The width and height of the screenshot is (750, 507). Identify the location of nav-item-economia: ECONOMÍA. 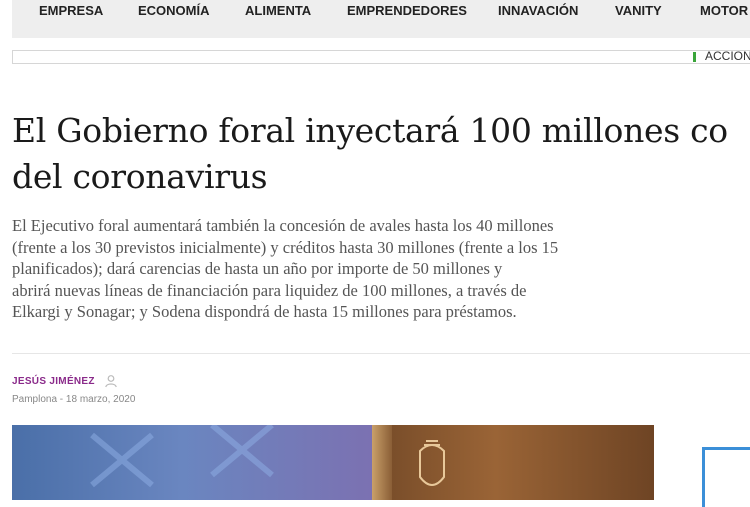
(174, 10).